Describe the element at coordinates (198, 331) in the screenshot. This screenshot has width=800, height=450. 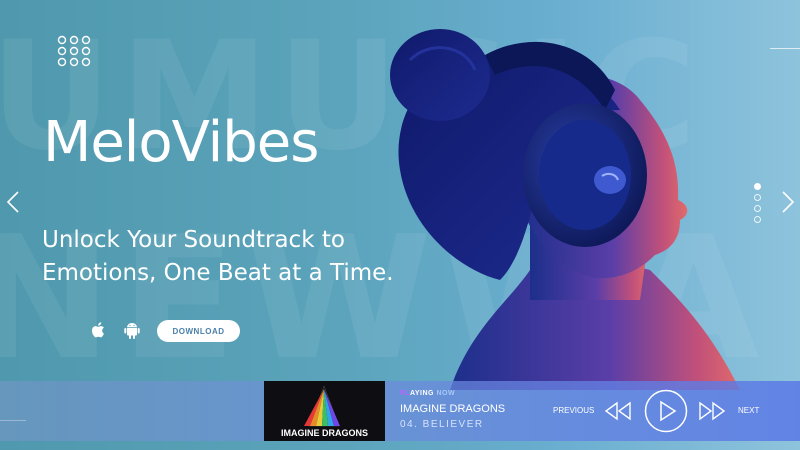
I see `download-button: DOWNLOAD` at that location.